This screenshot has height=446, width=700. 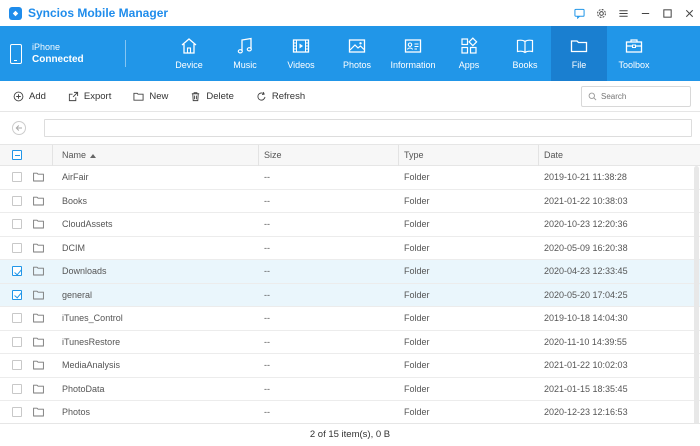 I want to click on table-row: PhotoData -- Folder 2021-01-15 18:35:45, so click(x=350, y=389).